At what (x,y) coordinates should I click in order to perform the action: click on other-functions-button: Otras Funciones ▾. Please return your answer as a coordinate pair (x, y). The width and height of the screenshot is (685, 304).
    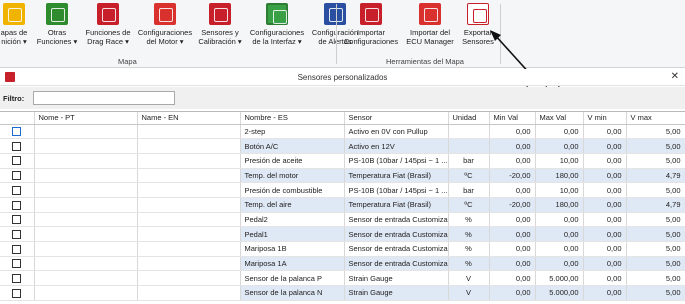
    Looking at the image, I should click on (57, 29).